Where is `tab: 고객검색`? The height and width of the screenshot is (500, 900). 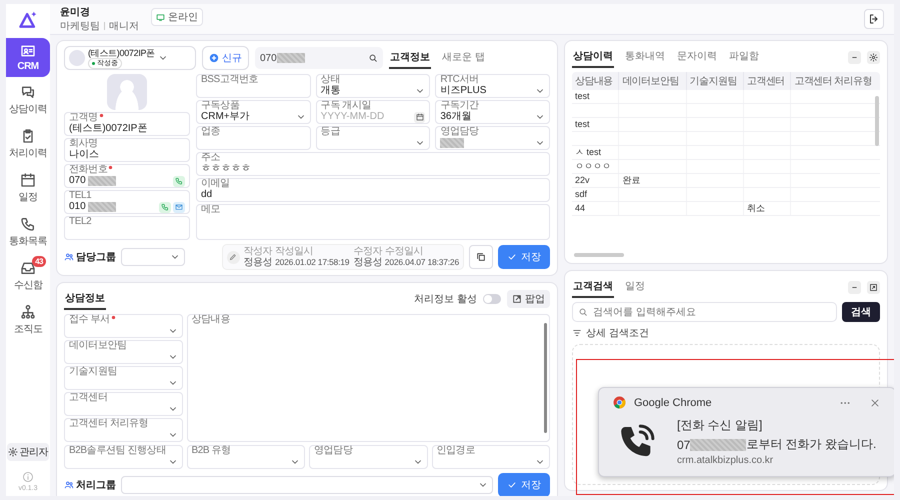 tab: 고객검색 is located at coordinates (593, 287).